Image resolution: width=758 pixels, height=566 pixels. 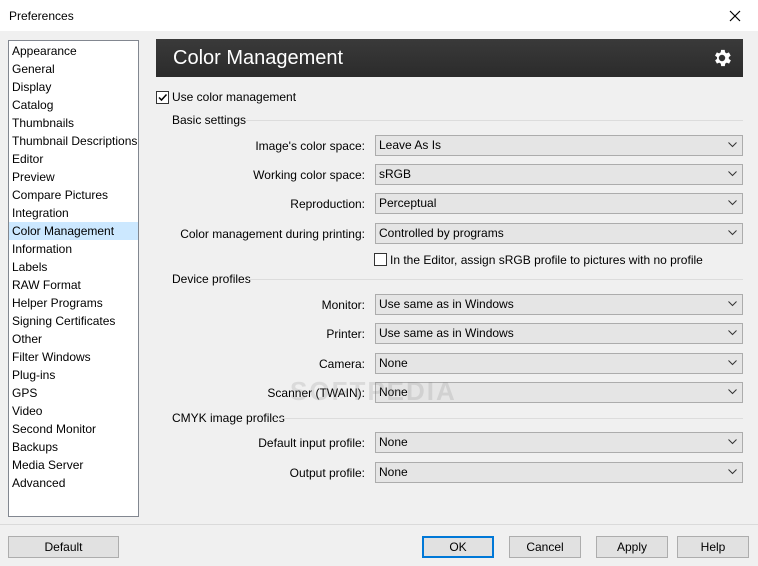 I want to click on sidebar-item-other: Other, so click(x=73, y=339).